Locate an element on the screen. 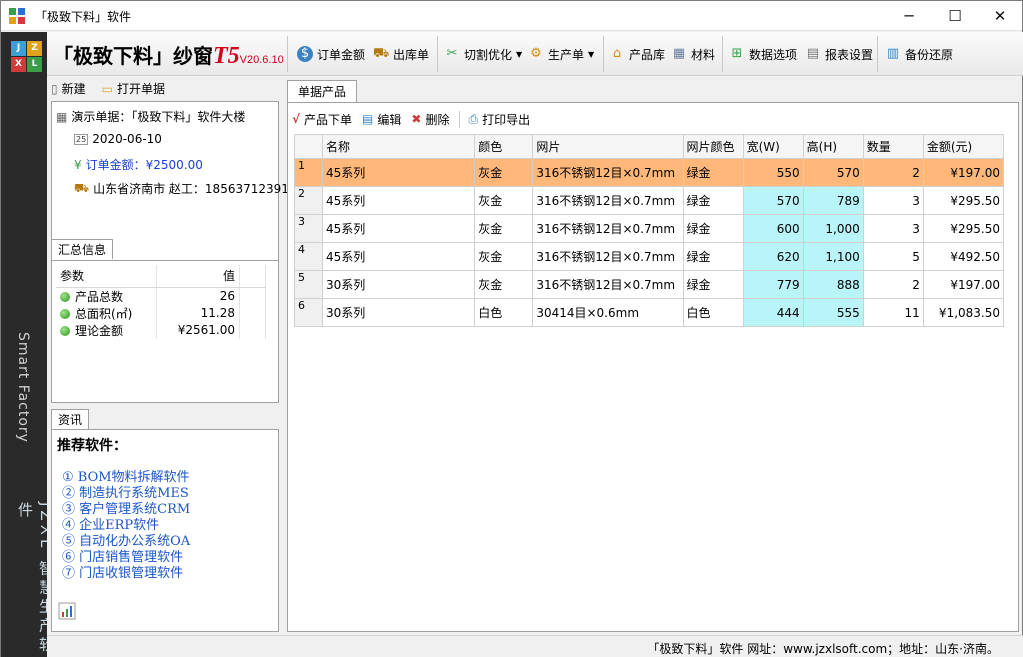 This screenshot has height=657, width=1023. print-export-button: ⎙ 打印导出 is located at coordinates (494, 119).